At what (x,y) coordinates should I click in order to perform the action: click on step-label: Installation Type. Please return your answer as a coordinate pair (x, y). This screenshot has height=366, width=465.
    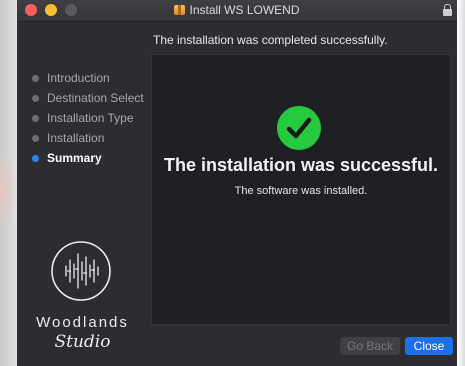
    Looking at the image, I should click on (90, 118).